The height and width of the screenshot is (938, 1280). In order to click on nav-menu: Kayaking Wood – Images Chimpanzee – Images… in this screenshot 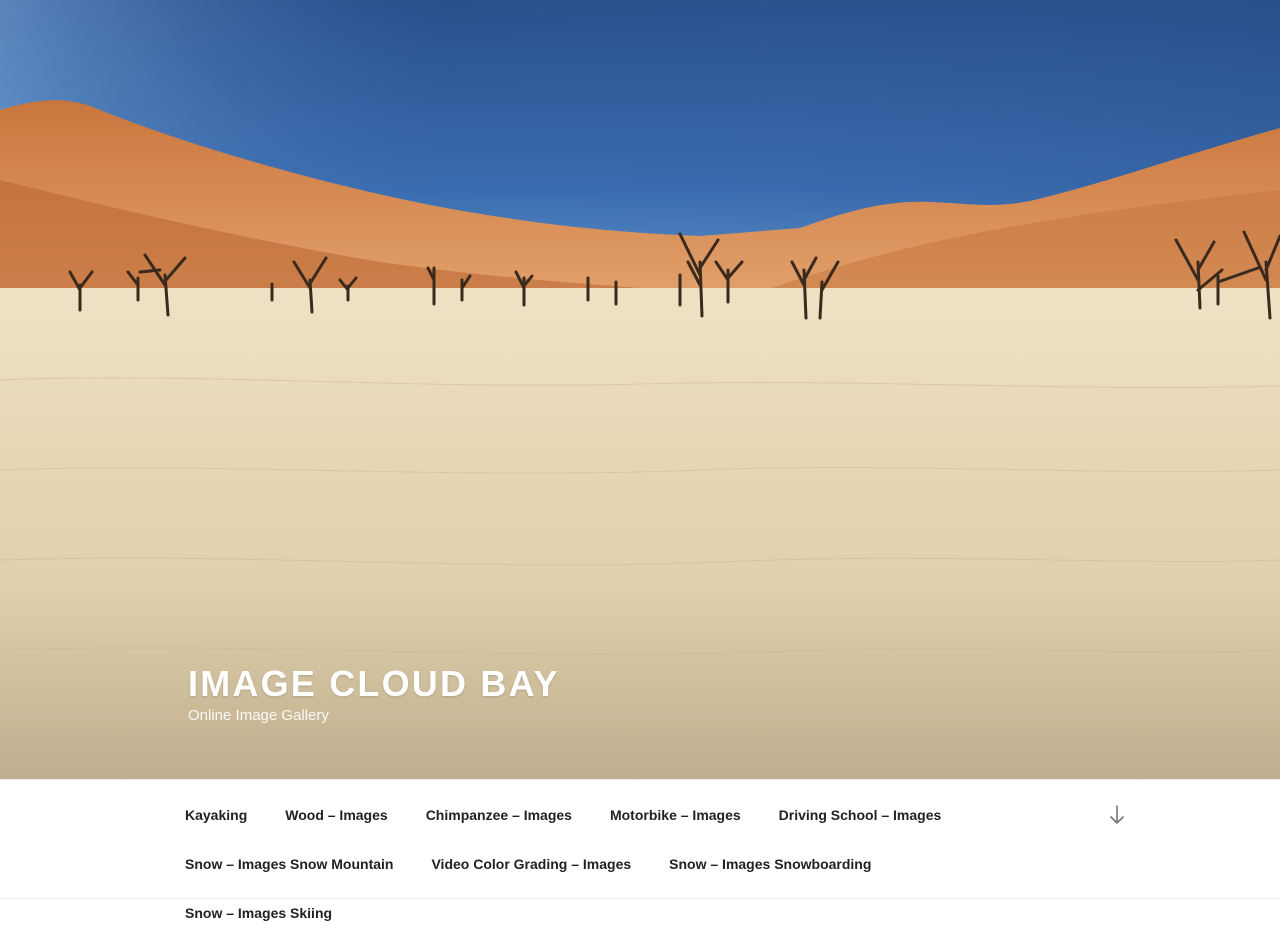, I will do `click(616, 864)`.